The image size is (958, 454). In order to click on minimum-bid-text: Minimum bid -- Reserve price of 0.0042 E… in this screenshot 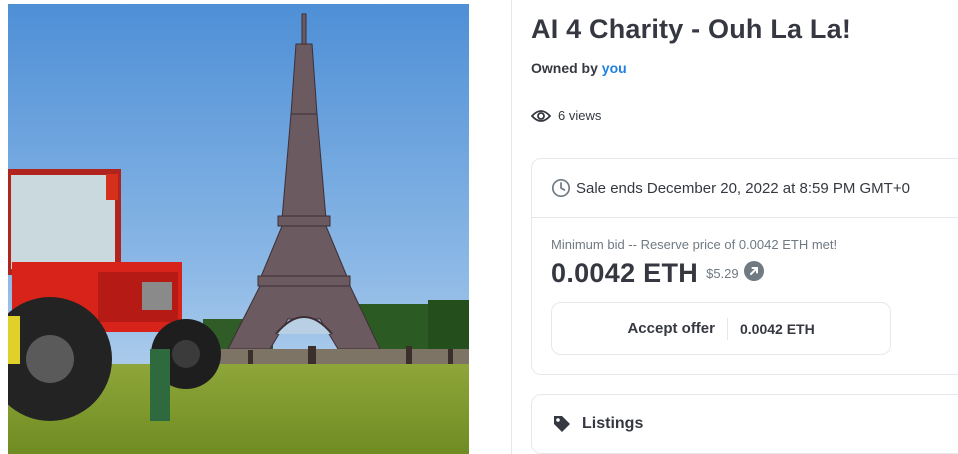, I will do `click(694, 244)`.